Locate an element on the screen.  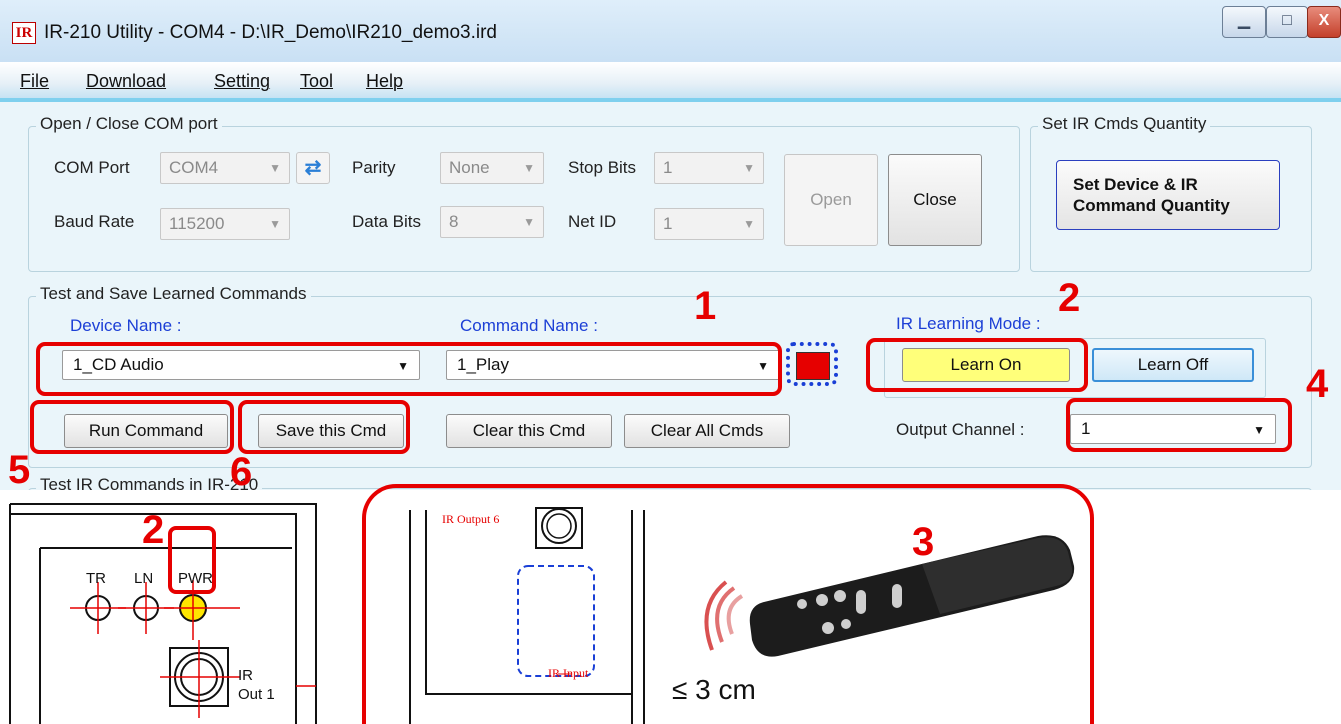
ln-led-label: LN is located at coordinates (144, 578).